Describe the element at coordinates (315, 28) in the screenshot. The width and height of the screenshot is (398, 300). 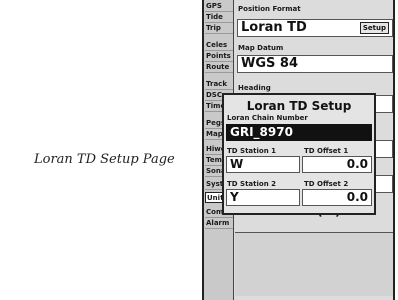
I see `position-format-field: Loran TD Setup` at that location.